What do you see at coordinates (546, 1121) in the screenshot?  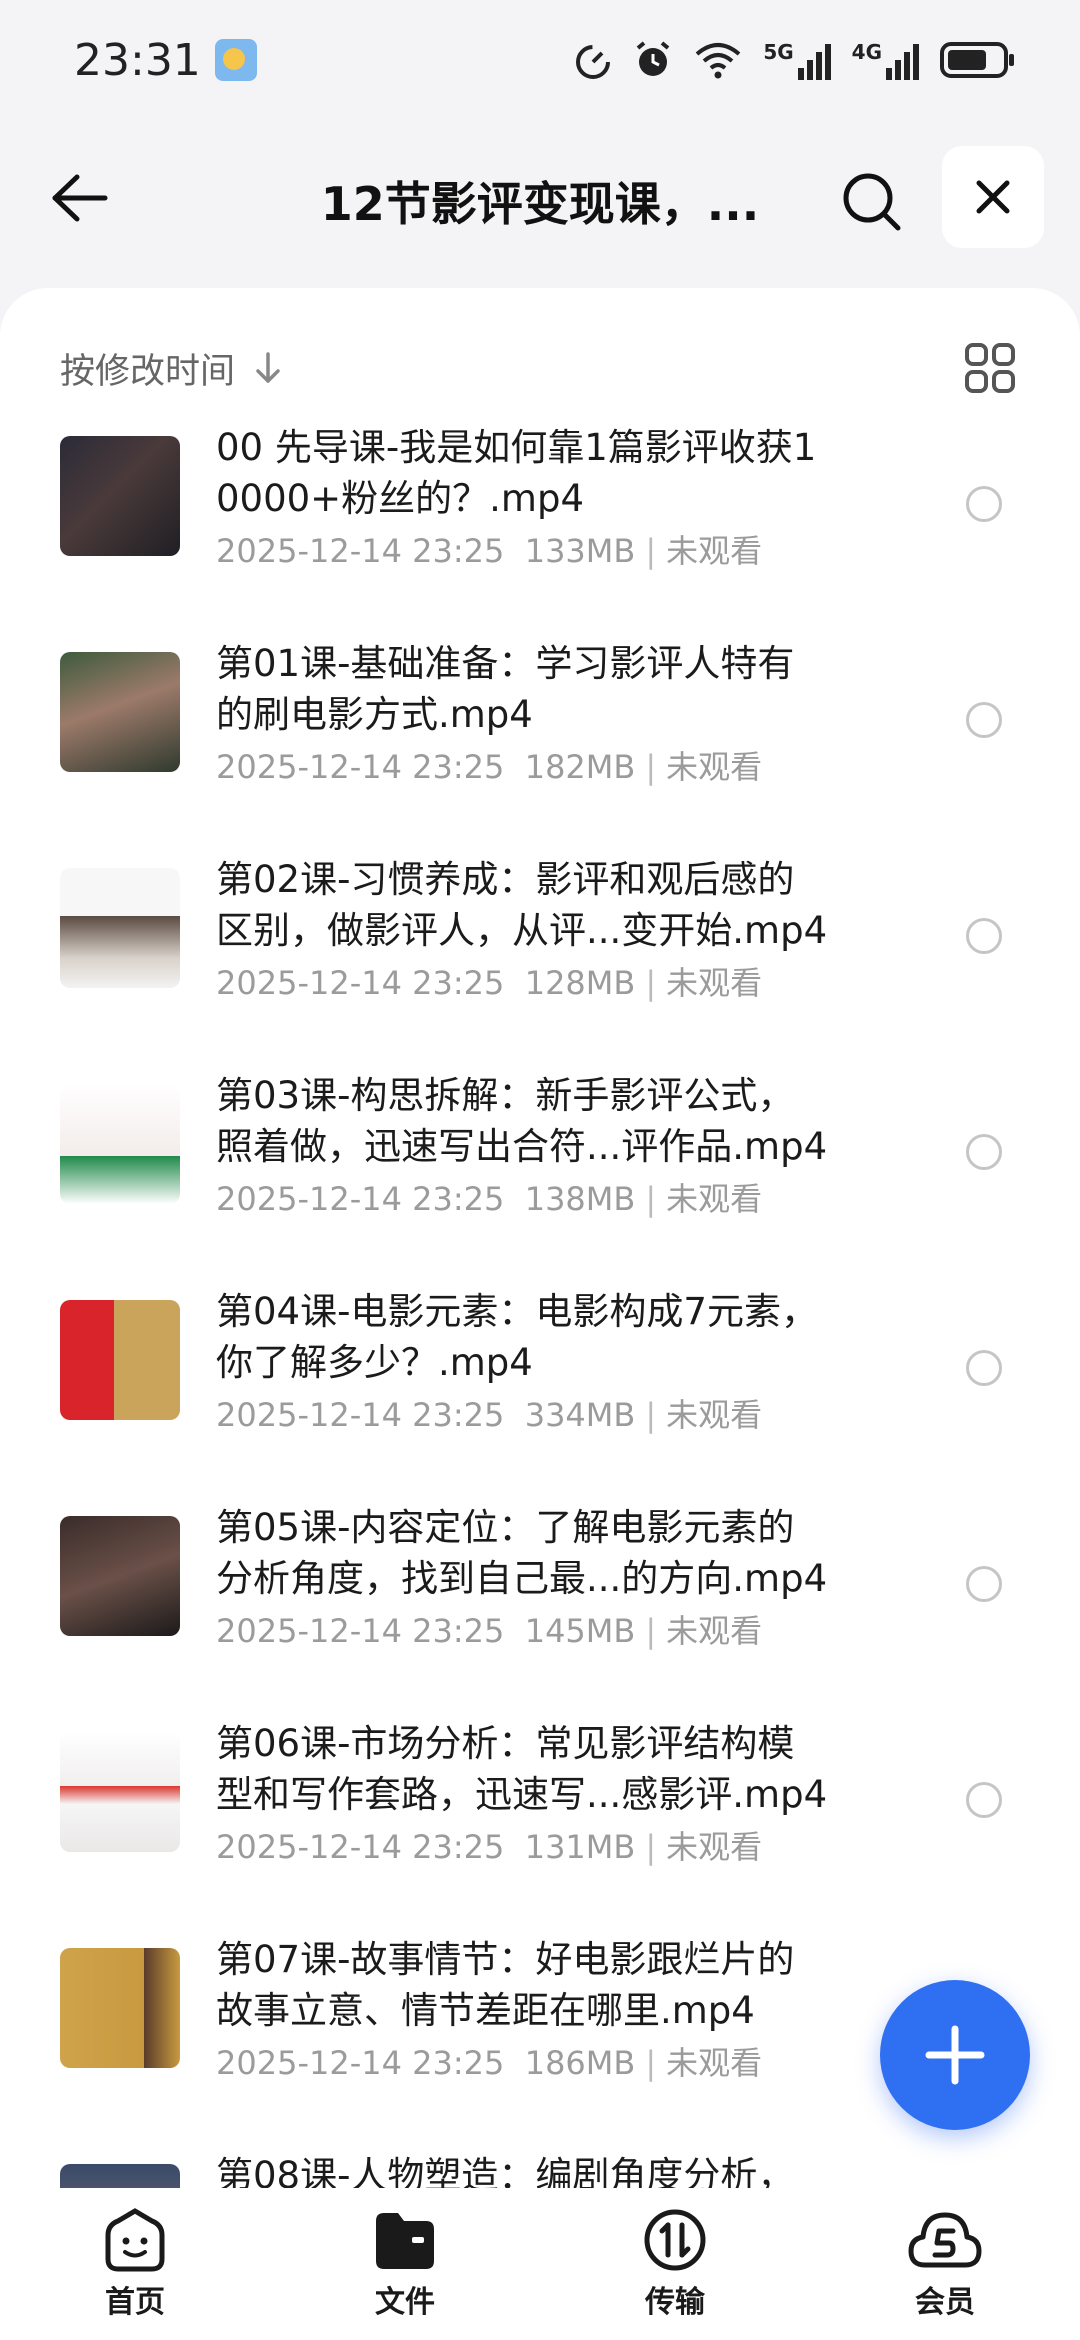 I see `file-name: 第03课-构思拆解：新手影评公式， 照着做，迅速写出合符...评作品.mp4` at bounding box center [546, 1121].